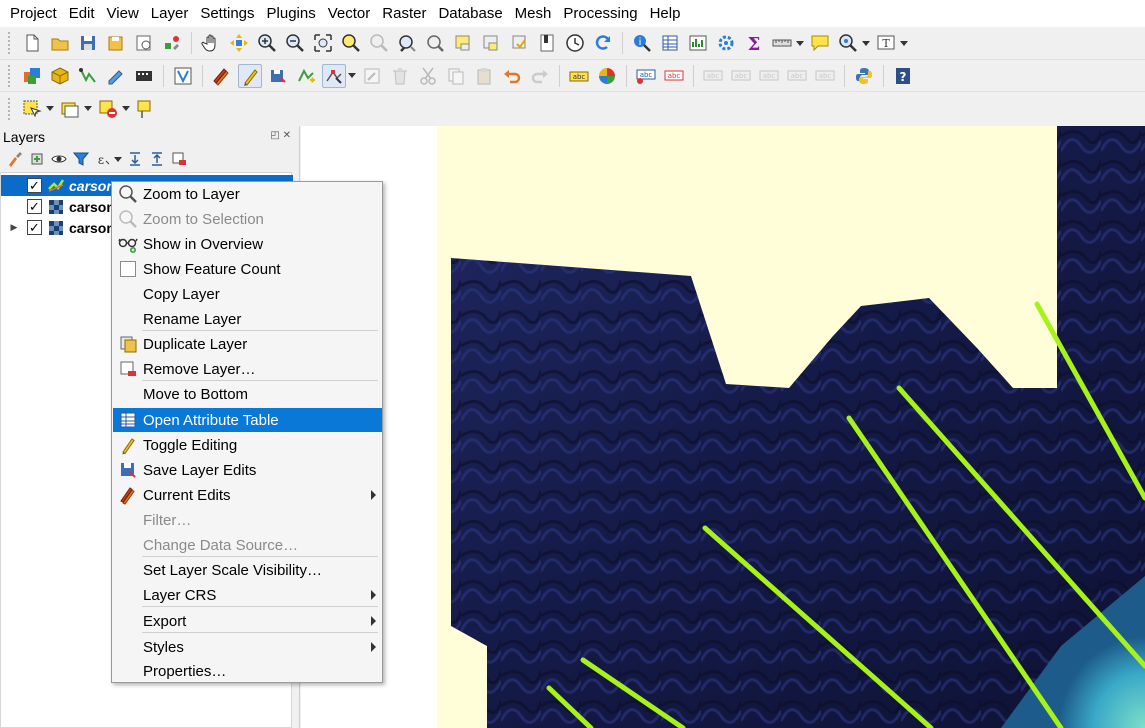 This screenshot has height=728, width=1145. I want to click on zoom-full-icon, so click(323, 43).